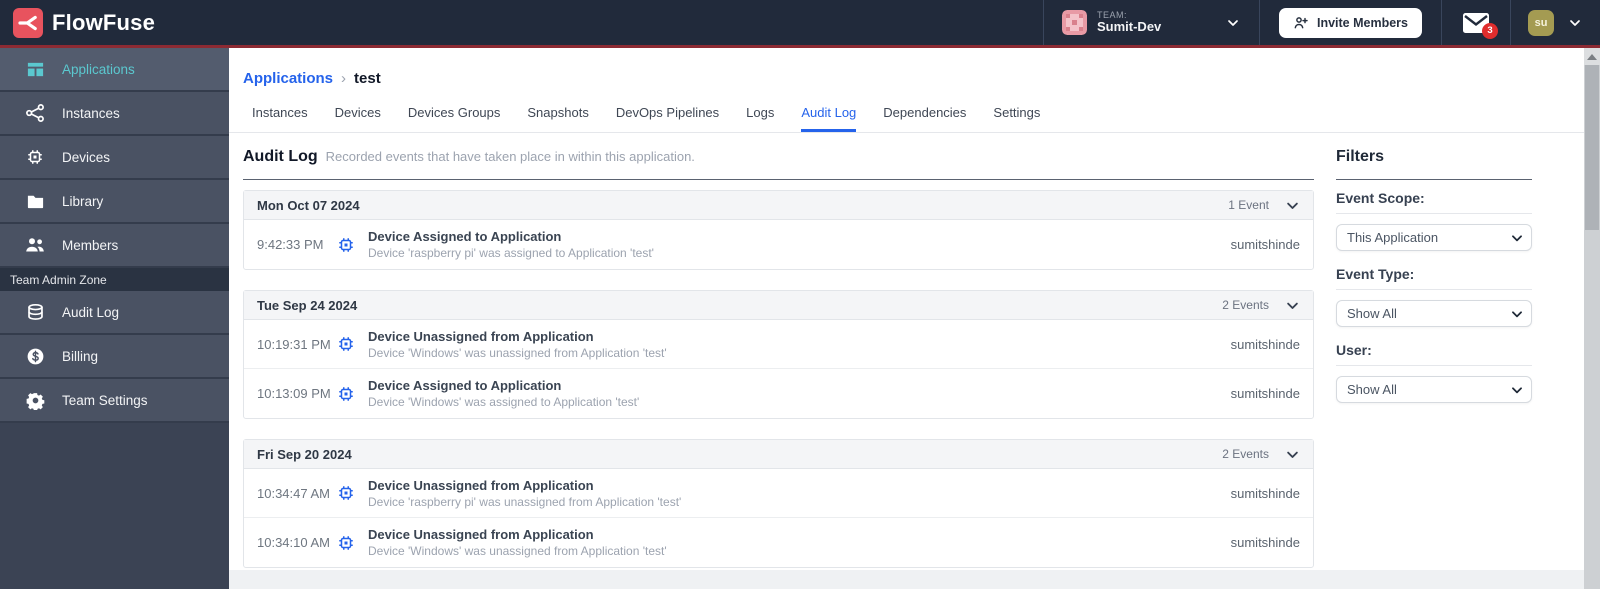  I want to click on sidebar-item-audit-log: Audit Log, so click(114, 313).